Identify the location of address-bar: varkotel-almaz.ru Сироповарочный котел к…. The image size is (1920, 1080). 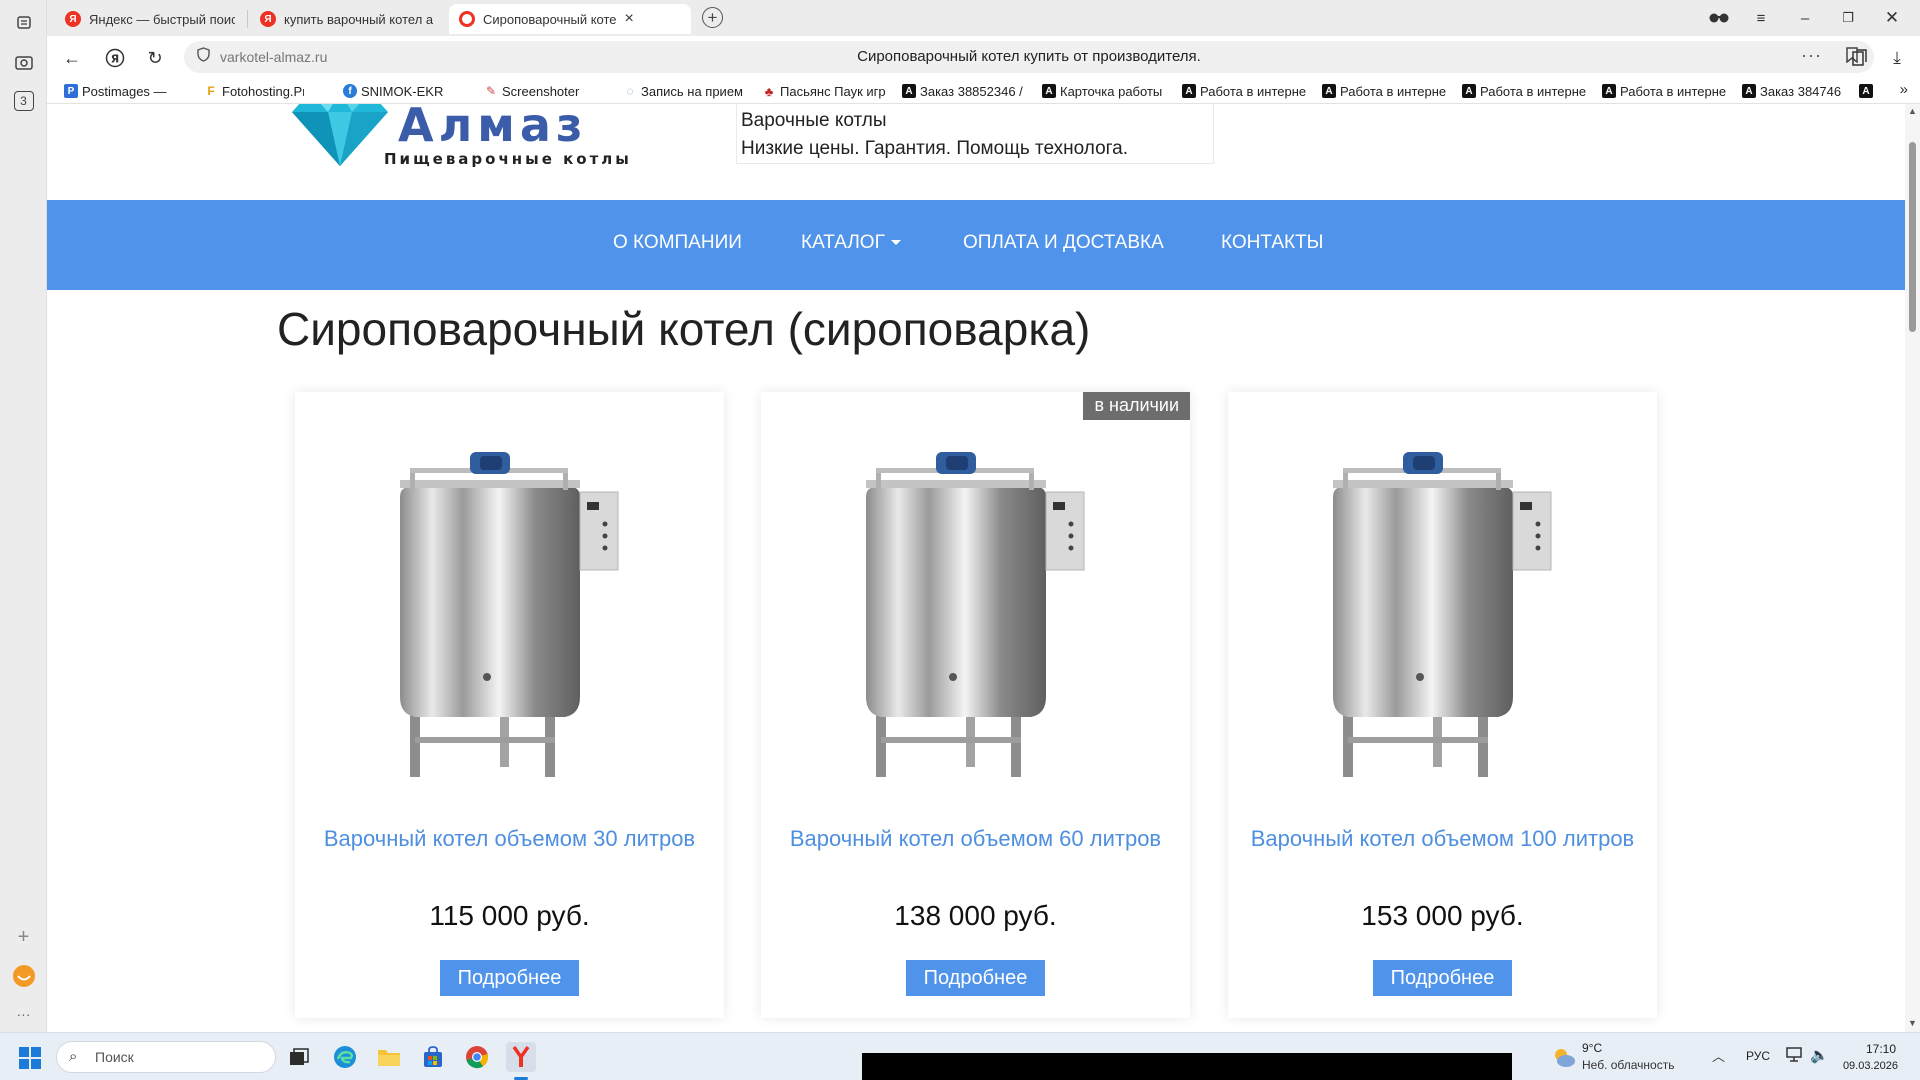
(1029, 57).